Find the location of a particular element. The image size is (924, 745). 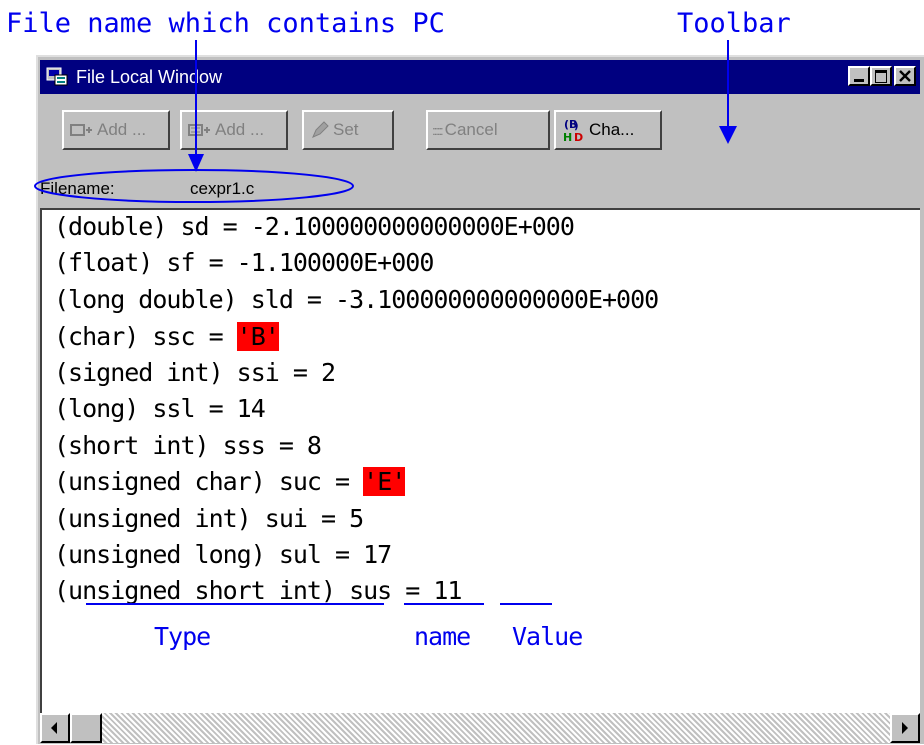

scroll-right-button is located at coordinates (905, 728).